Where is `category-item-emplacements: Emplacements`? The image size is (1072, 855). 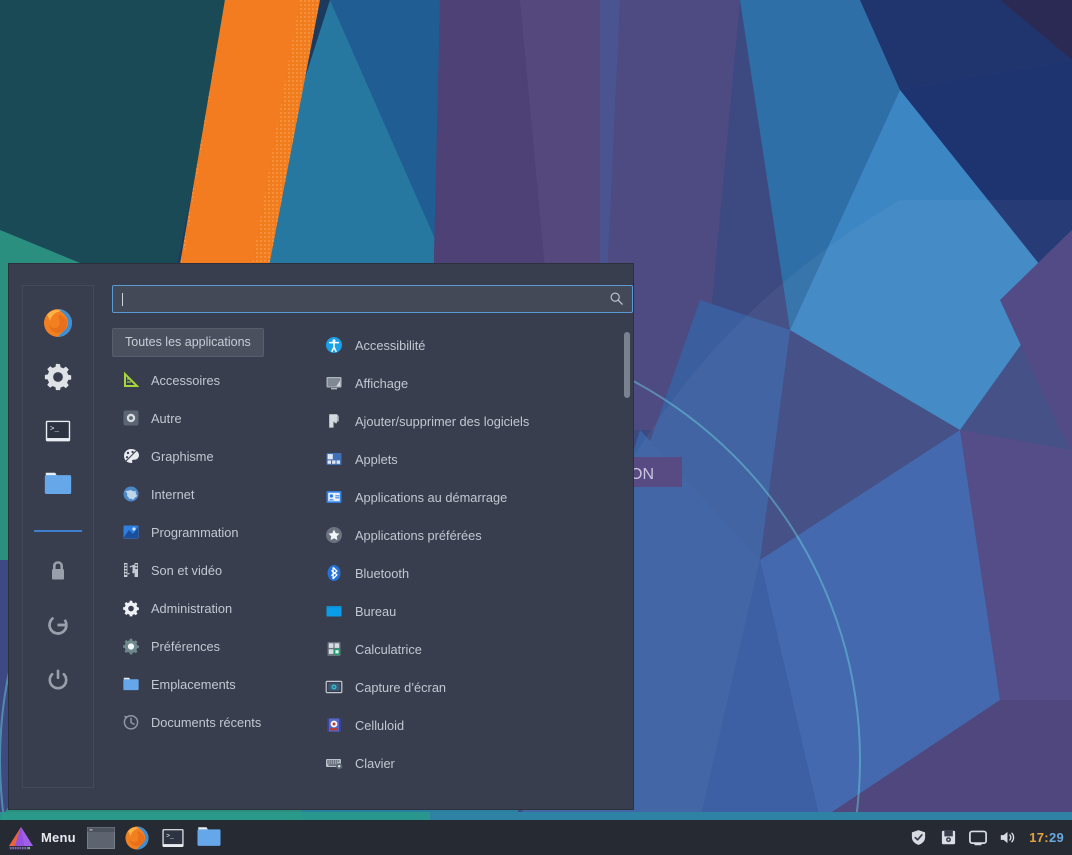
category-item-emplacements: Emplacements is located at coordinates (212, 684).